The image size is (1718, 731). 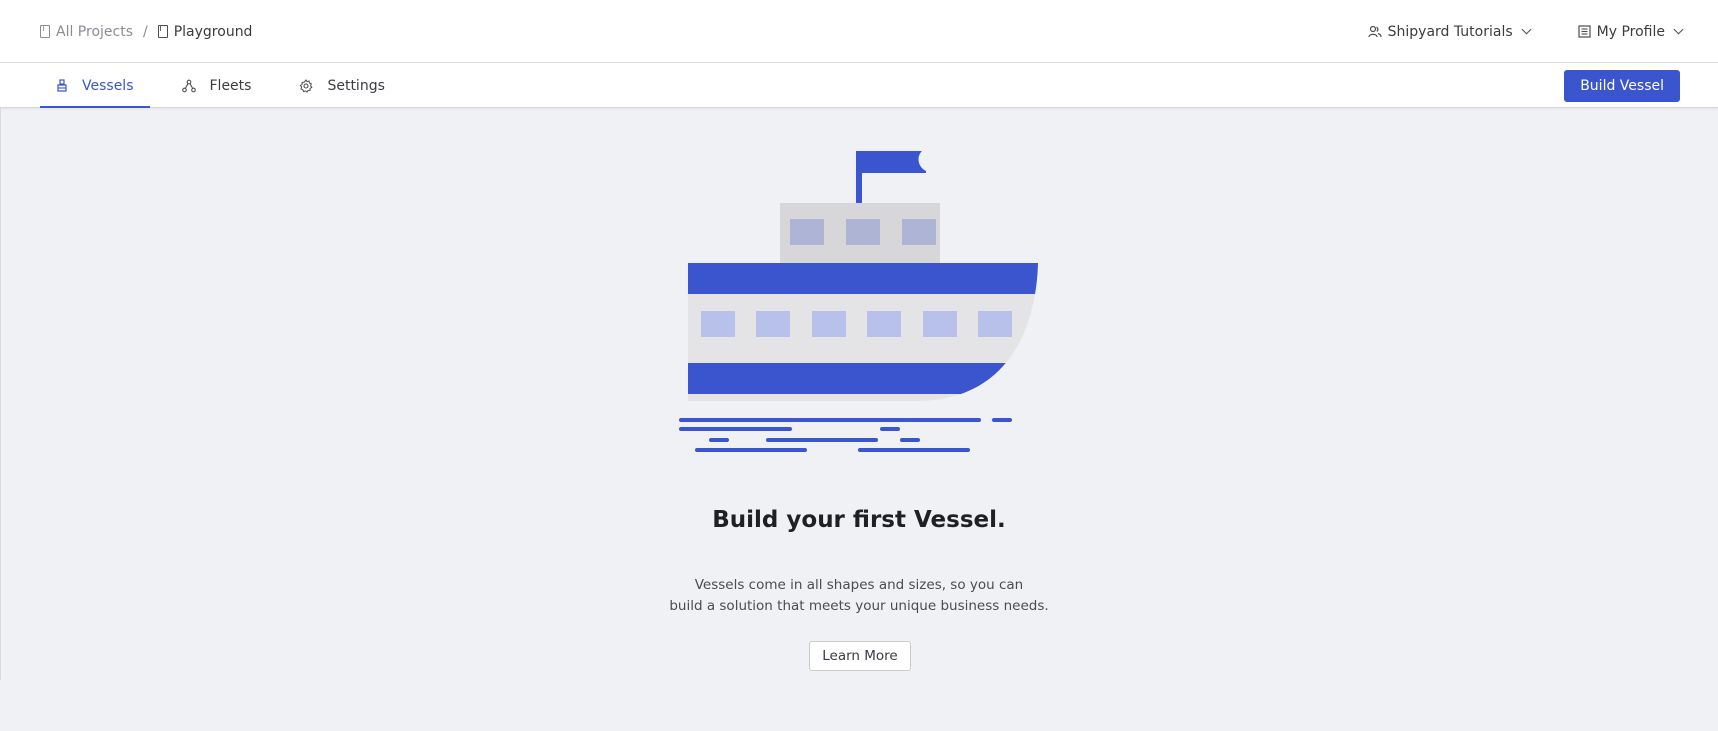 What do you see at coordinates (1375, 31) in the screenshot?
I see `users-icon` at bounding box center [1375, 31].